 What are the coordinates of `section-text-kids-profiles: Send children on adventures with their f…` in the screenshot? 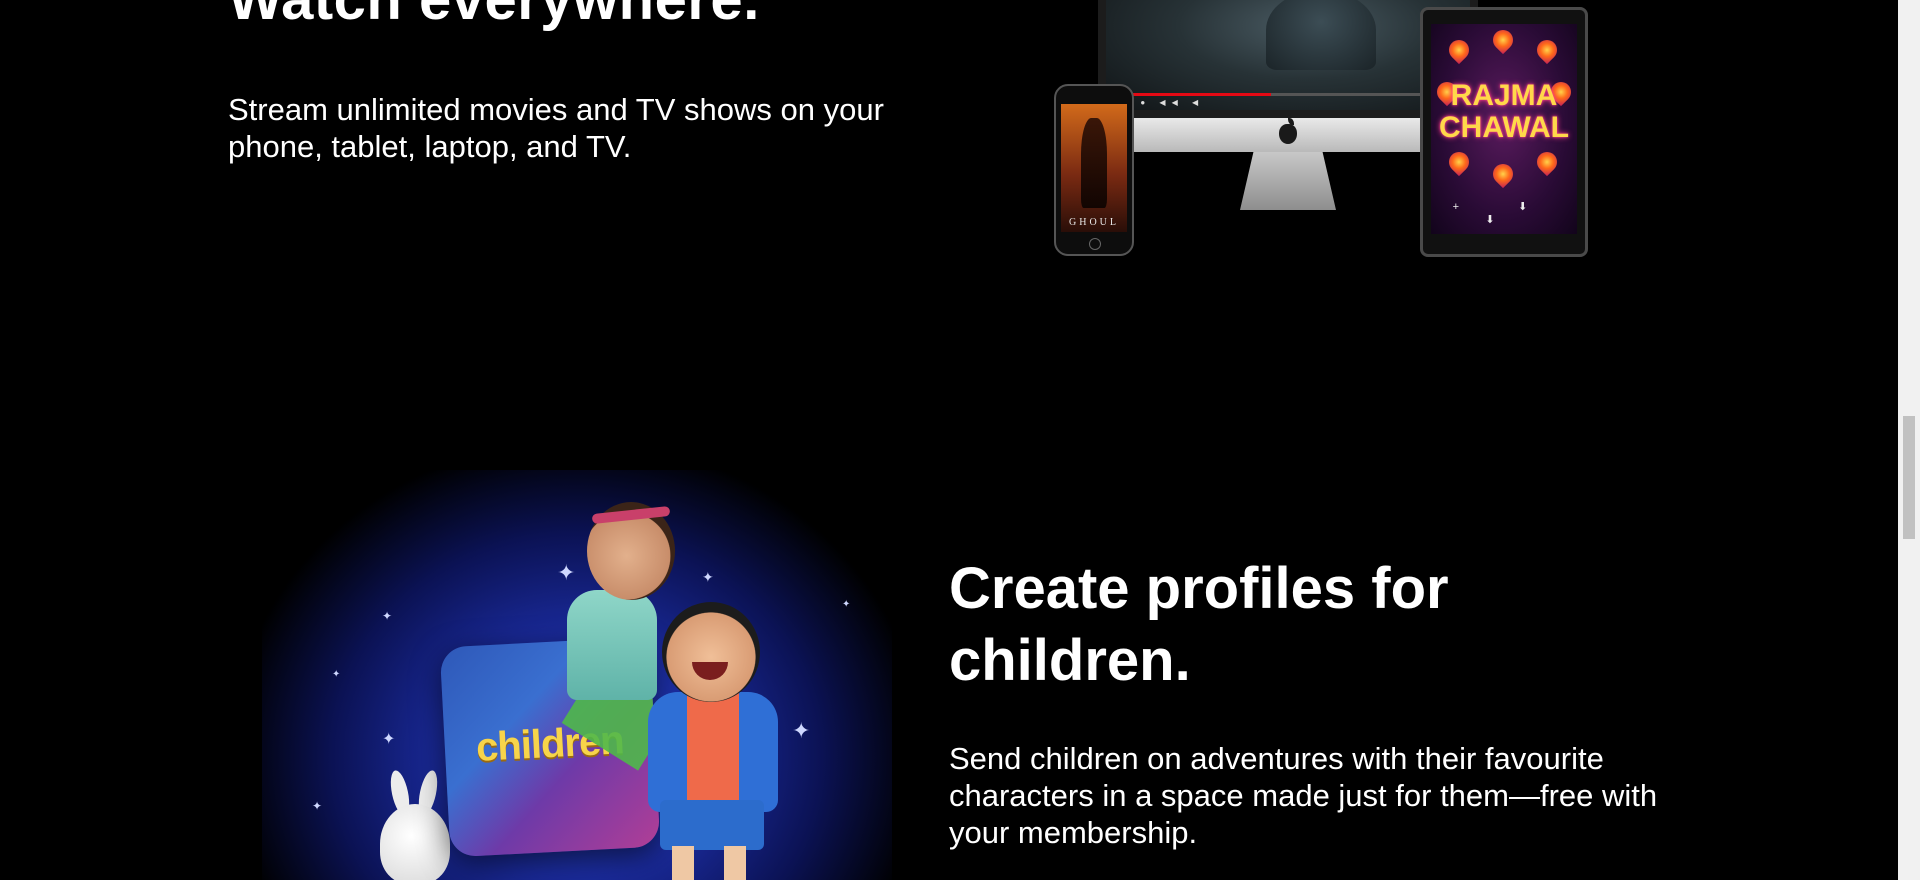 It's located at (1303, 795).